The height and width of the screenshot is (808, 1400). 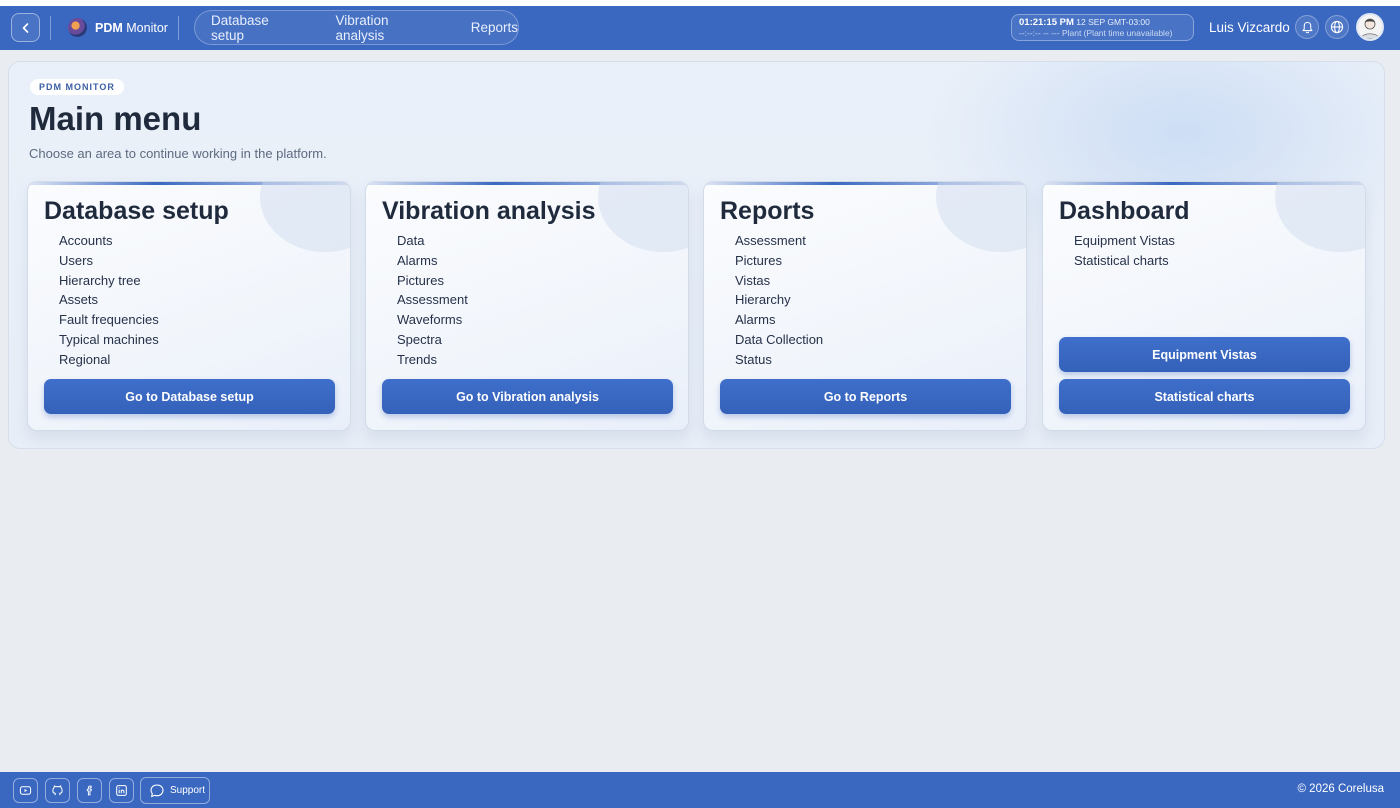 What do you see at coordinates (257, 28) in the screenshot?
I see `nav-database-setup: Database setup` at bounding box center [257, 28].